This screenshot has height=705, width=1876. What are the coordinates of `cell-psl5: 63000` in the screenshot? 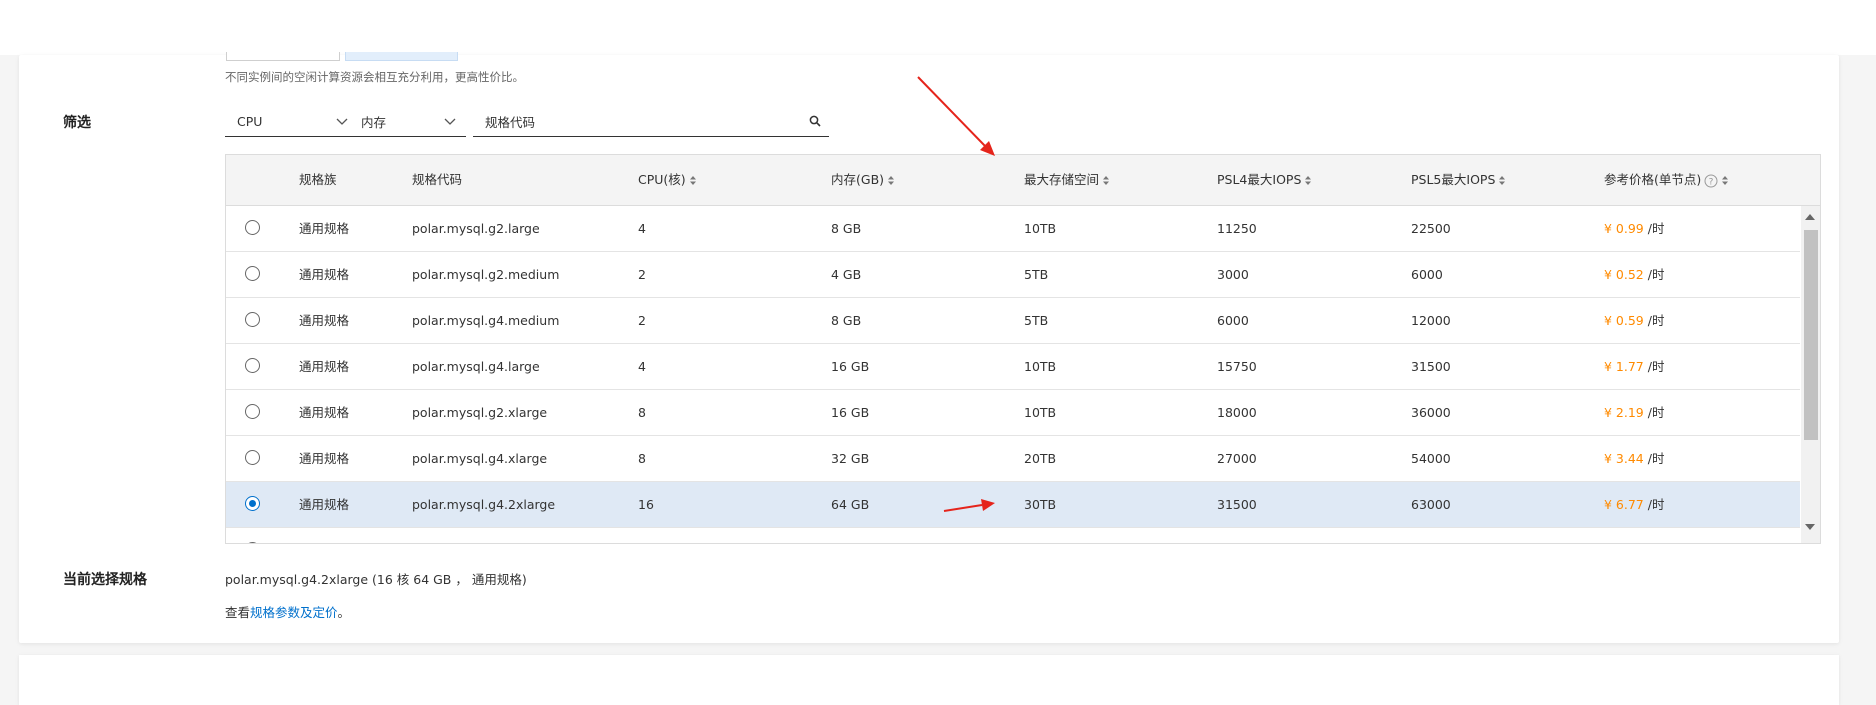 It's located at (1431, 504).